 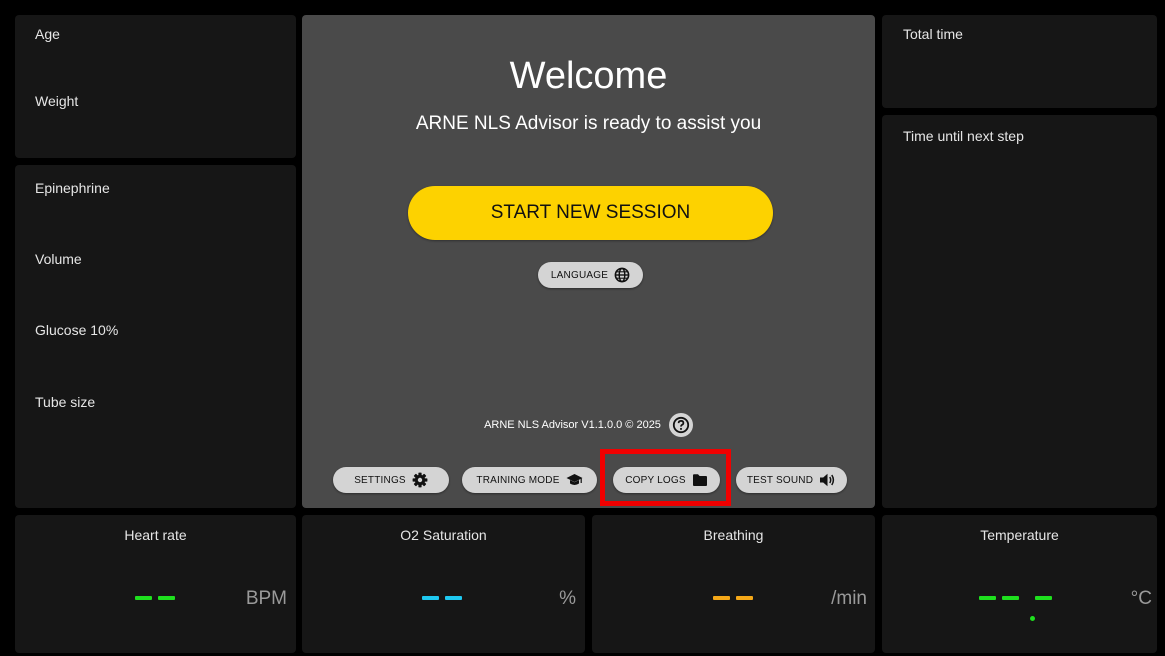 What do you see at coordinates (733, 598) in the screenshot?
I see `breathing-value-placeholder` at bounding box center [733, 598].